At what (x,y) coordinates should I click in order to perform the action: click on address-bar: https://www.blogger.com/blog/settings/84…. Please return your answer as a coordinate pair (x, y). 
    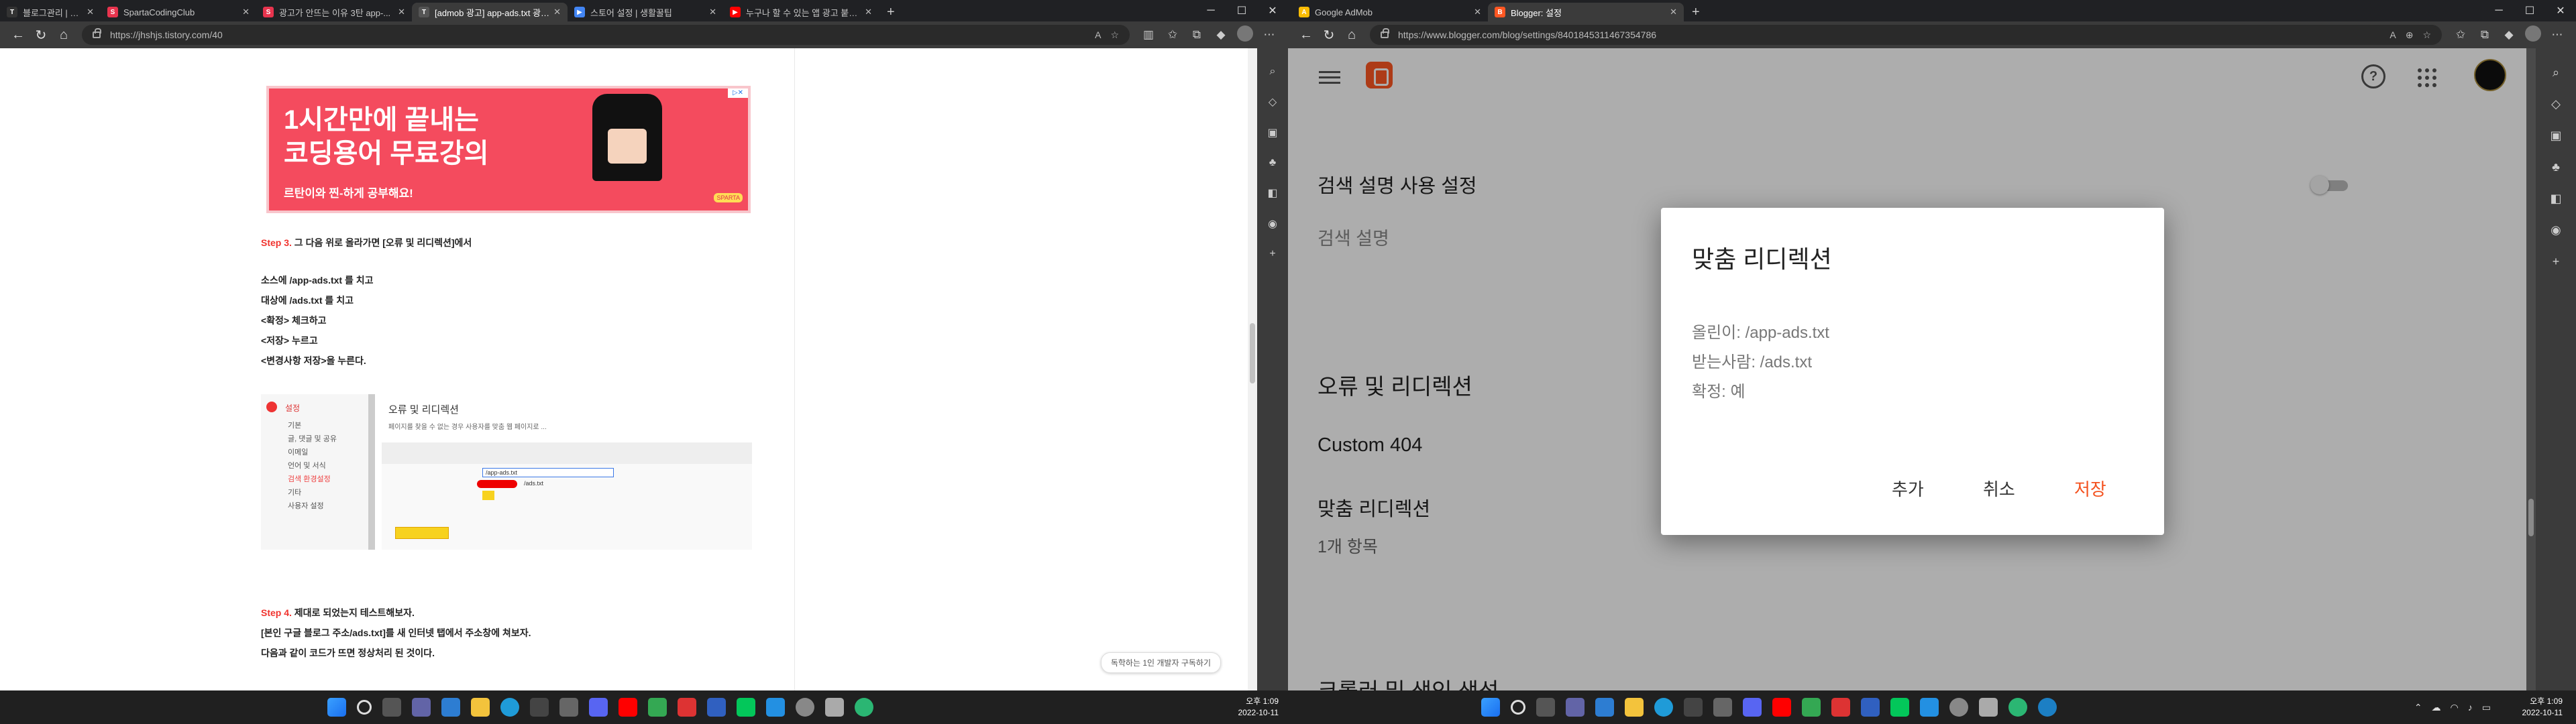
    Looking at the image, I should click on (1906, 35).